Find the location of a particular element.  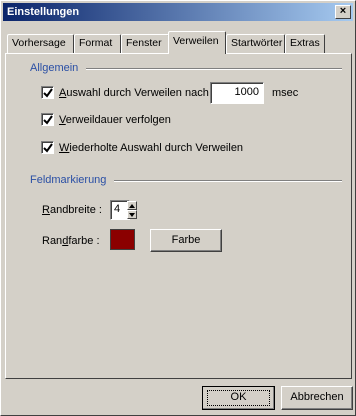

close-button: × is located at coordinates (343, 12).